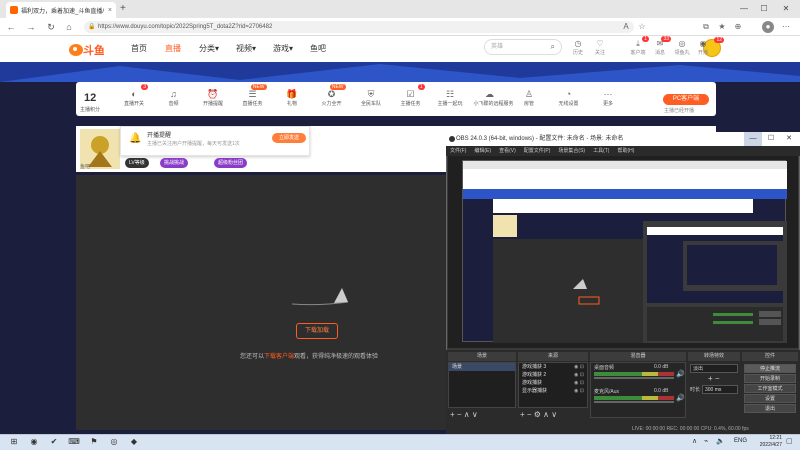 The width and height of the screenshot is (800, 450). Describe the element at coordinates (458, 151) in the screenshot. I see `obs-menu-item: 文件(F)` at that location.